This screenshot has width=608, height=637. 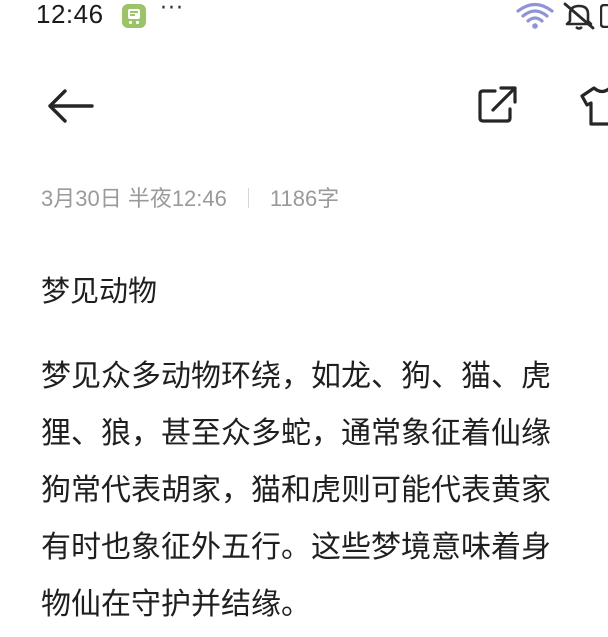 What do you see at coordinates (70, 106) in the screenshot?
I see `back-button` at bounding box center [70, 106].